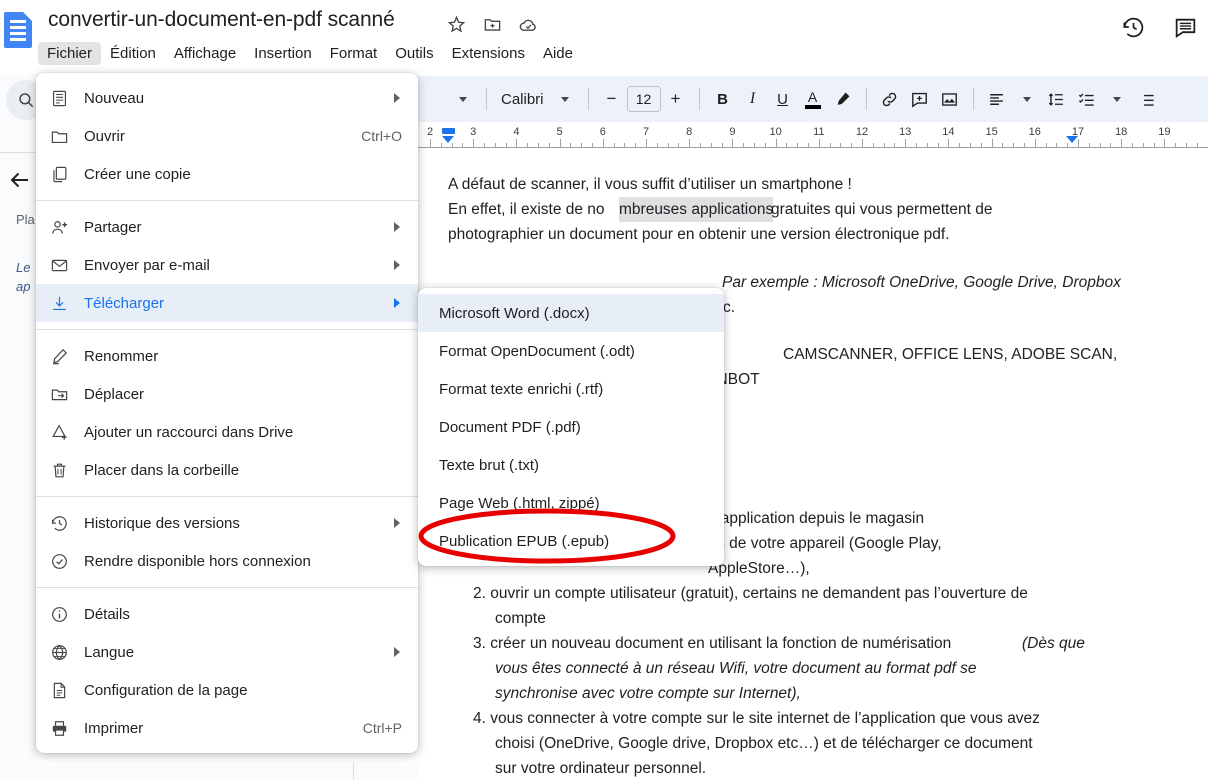 This screenshot has height=780, width=1208. I want to click on language-globe-icon, so click(67, 652).